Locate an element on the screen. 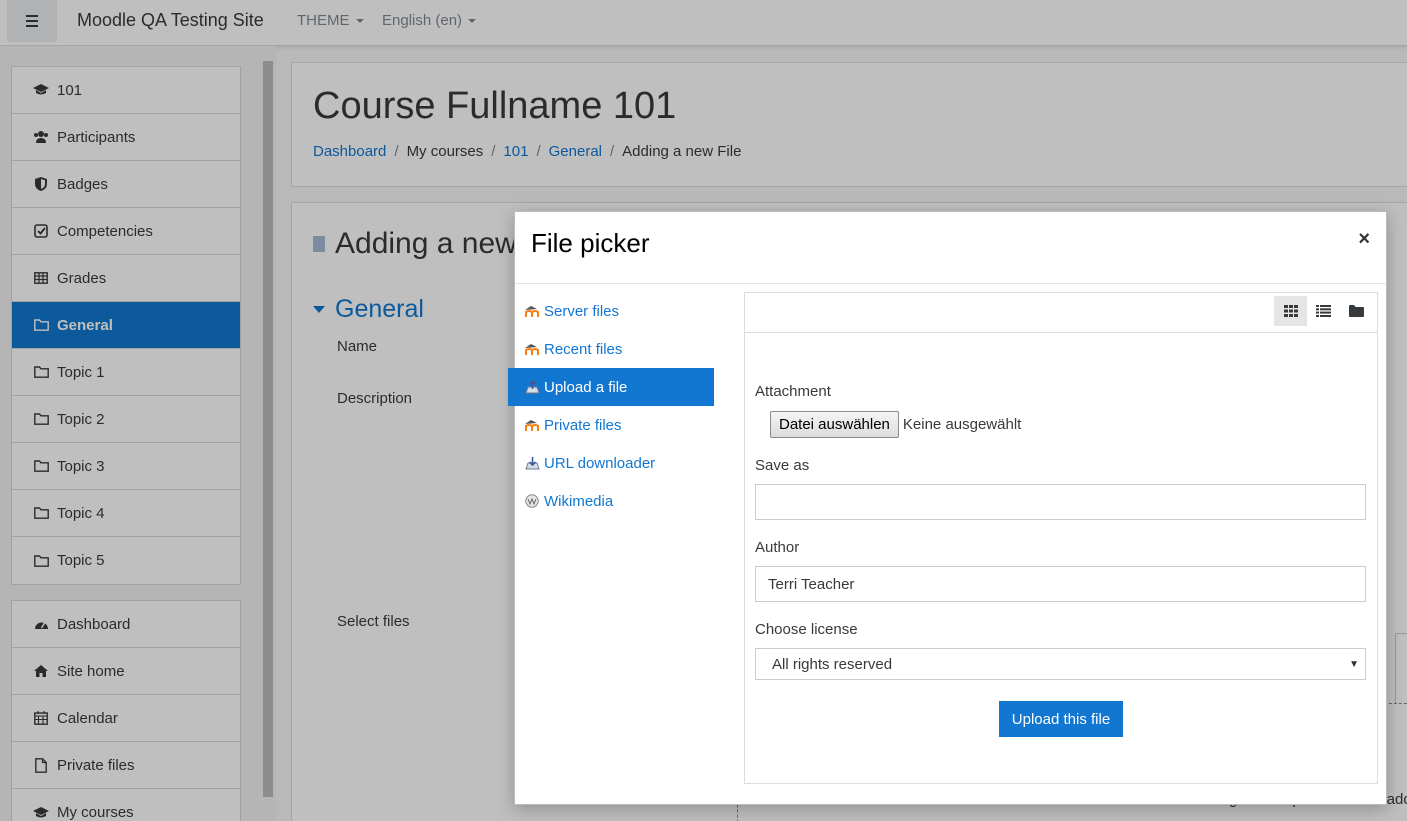  upload-icon is located at coordinates (532, 387).